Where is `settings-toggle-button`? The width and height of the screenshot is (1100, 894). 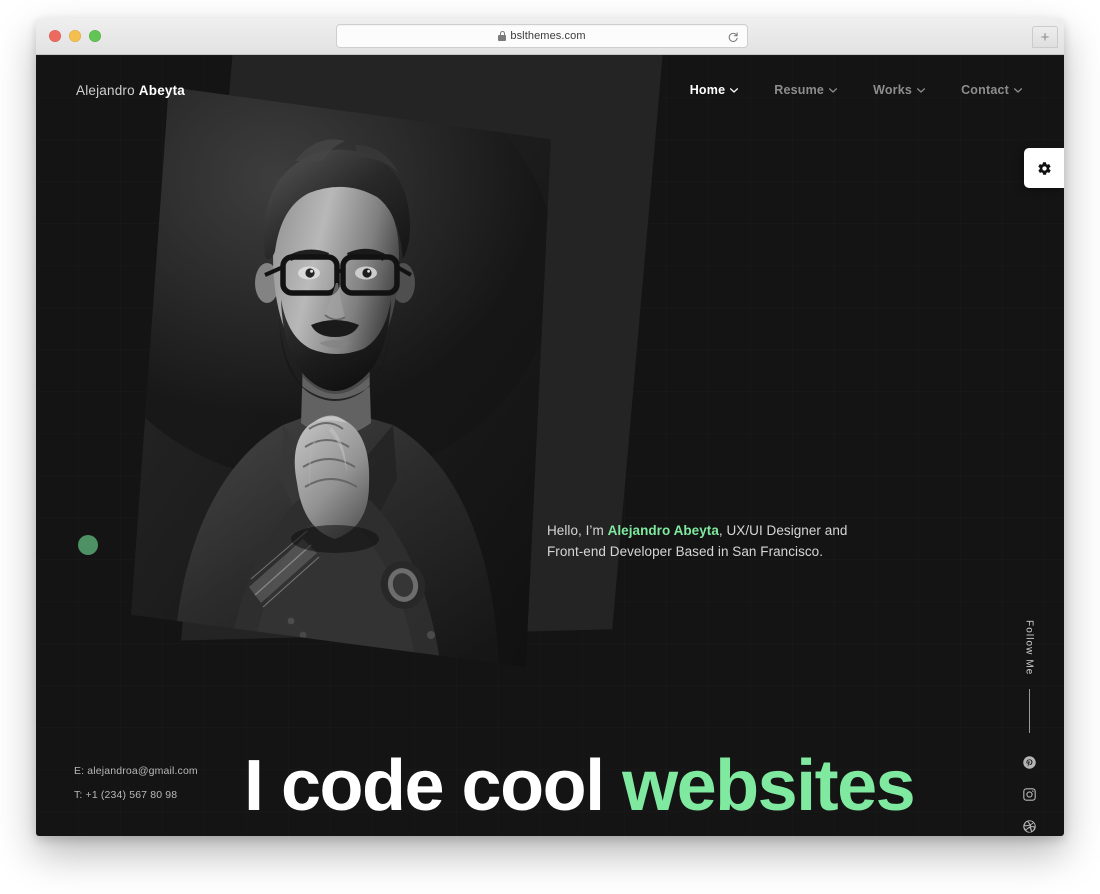
settings-toggle-button is located at coordinates (1044, 168).